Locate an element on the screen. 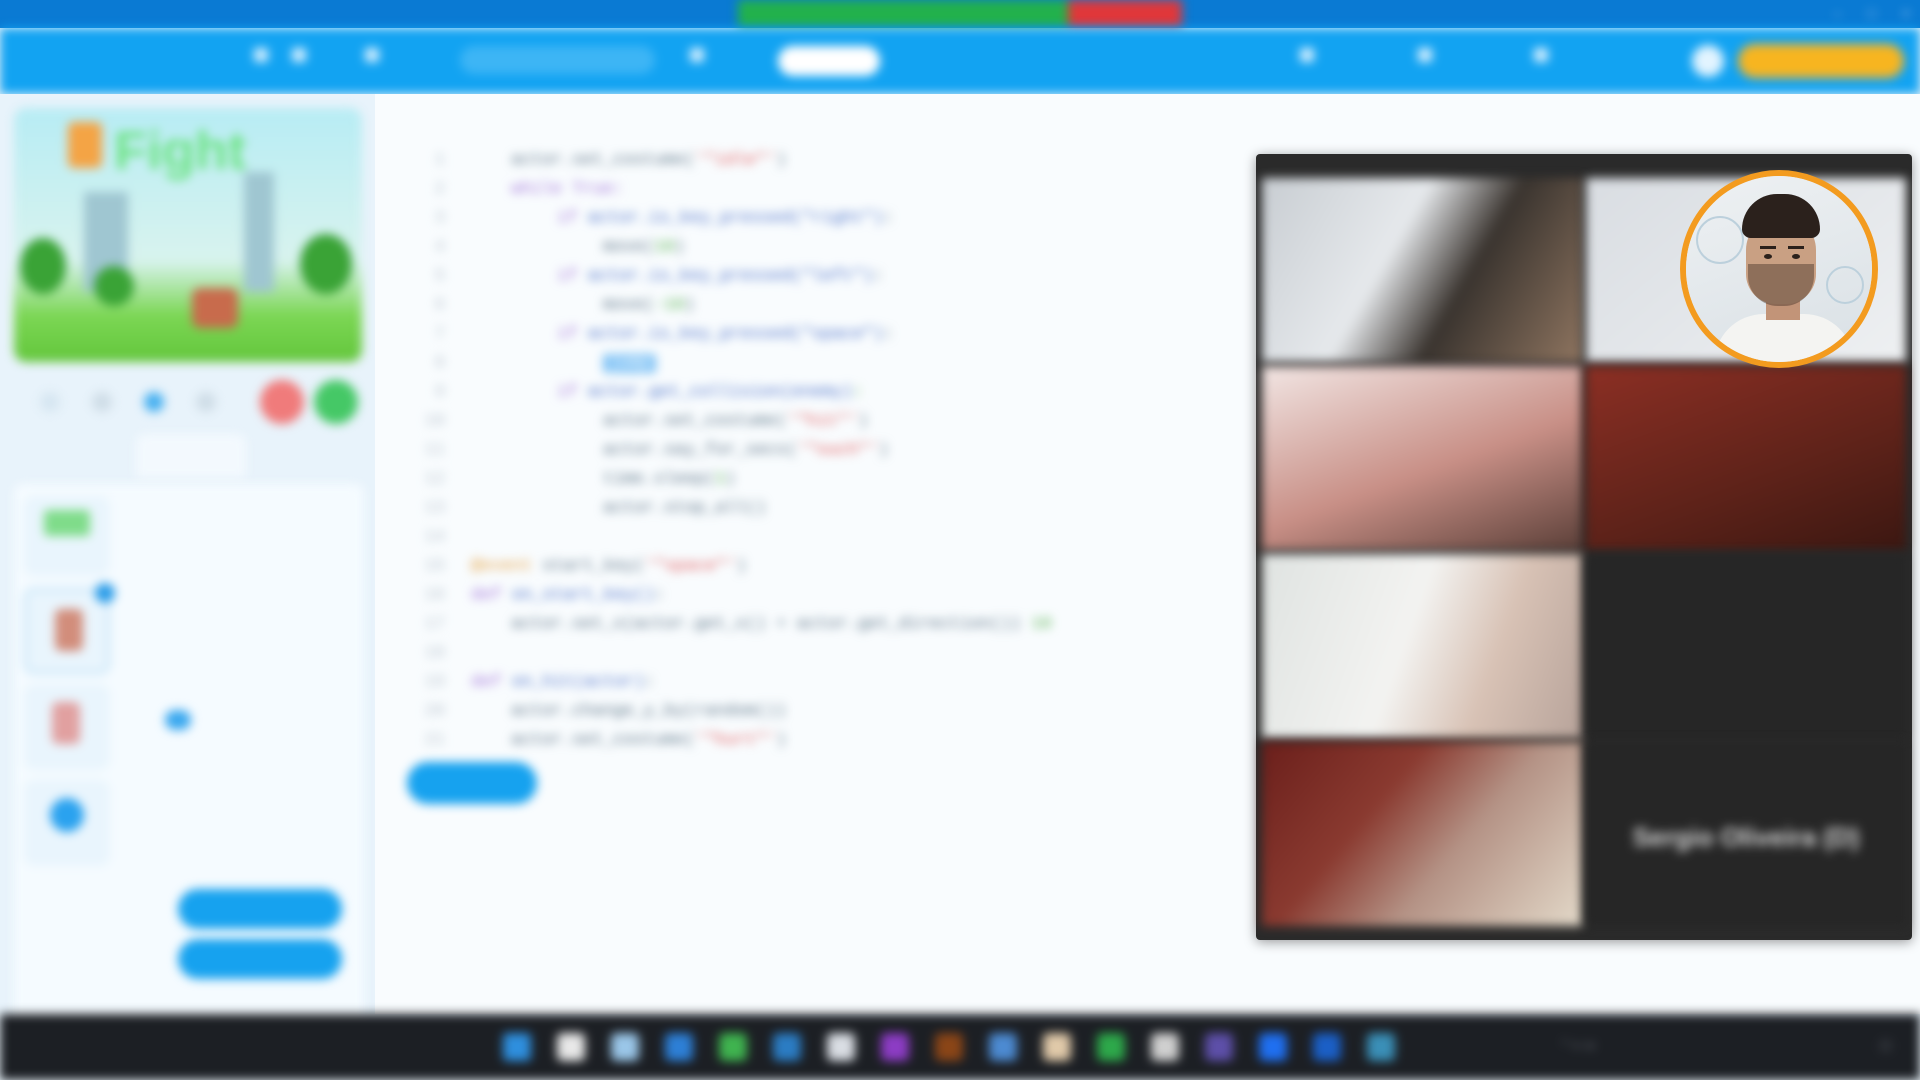 This screenshot has height=1080, width=1920. maximize-icon: □ is located at coordinates (1871, 13).